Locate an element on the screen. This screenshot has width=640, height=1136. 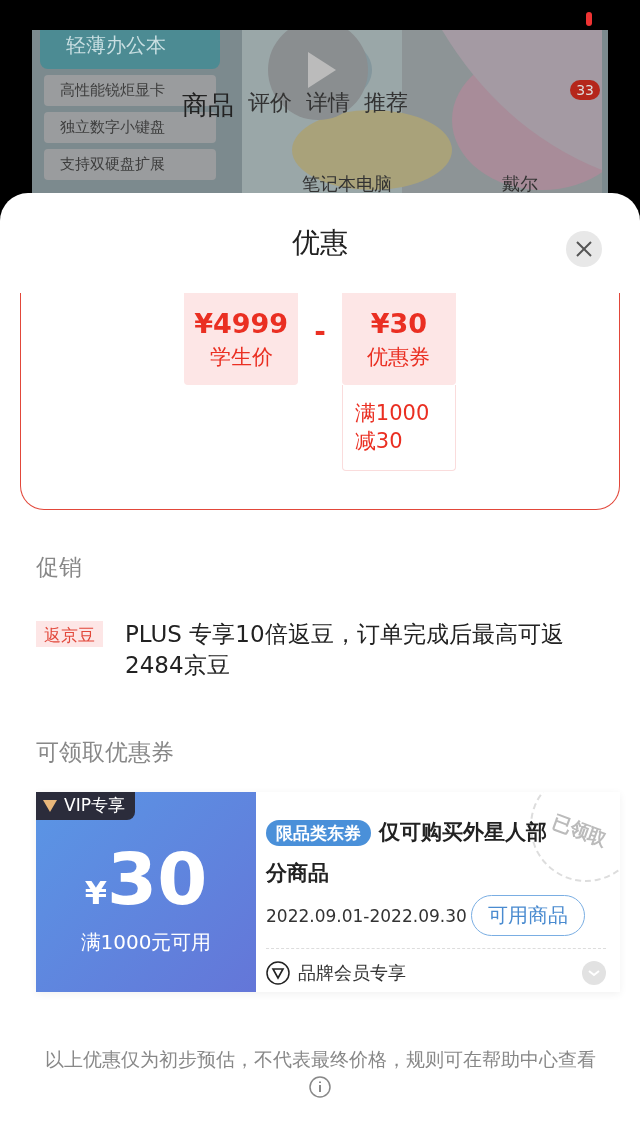
chip-label: 学生价 is located at coordinates (241, 357).